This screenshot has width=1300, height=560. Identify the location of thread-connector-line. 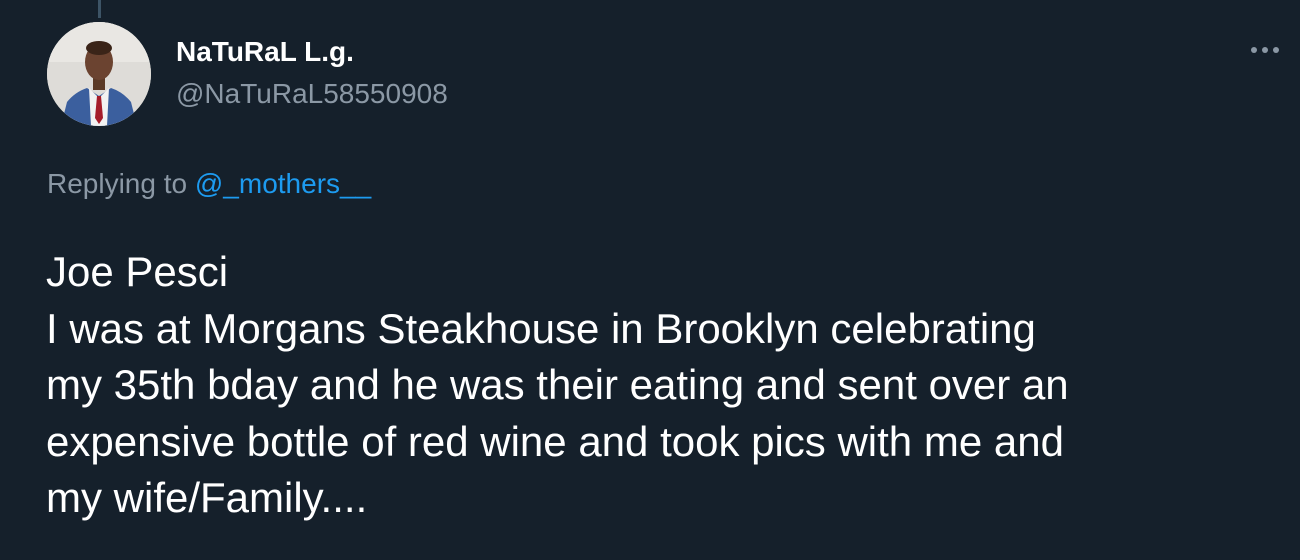
(99, 9).